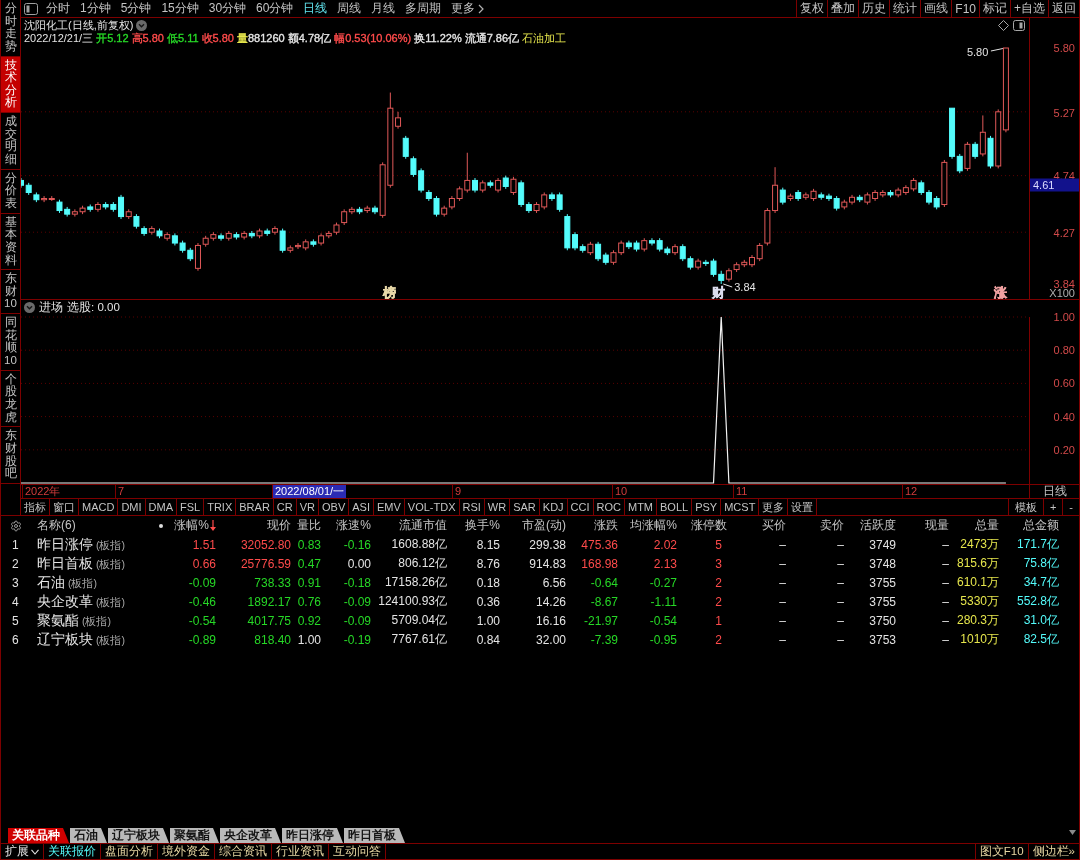 This screenshot has width=1080, height=860. Describe the element at coordinates (707, 507) in the screenshot. I see `indicator-tab: PSY` at that location.